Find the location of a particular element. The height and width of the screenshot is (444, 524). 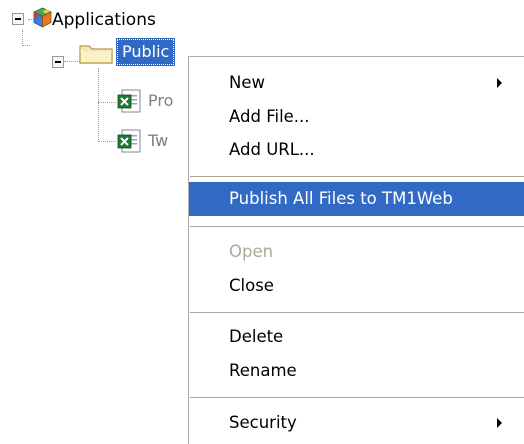

menu-item-rename: Rename is located at coordinates (356, 371).